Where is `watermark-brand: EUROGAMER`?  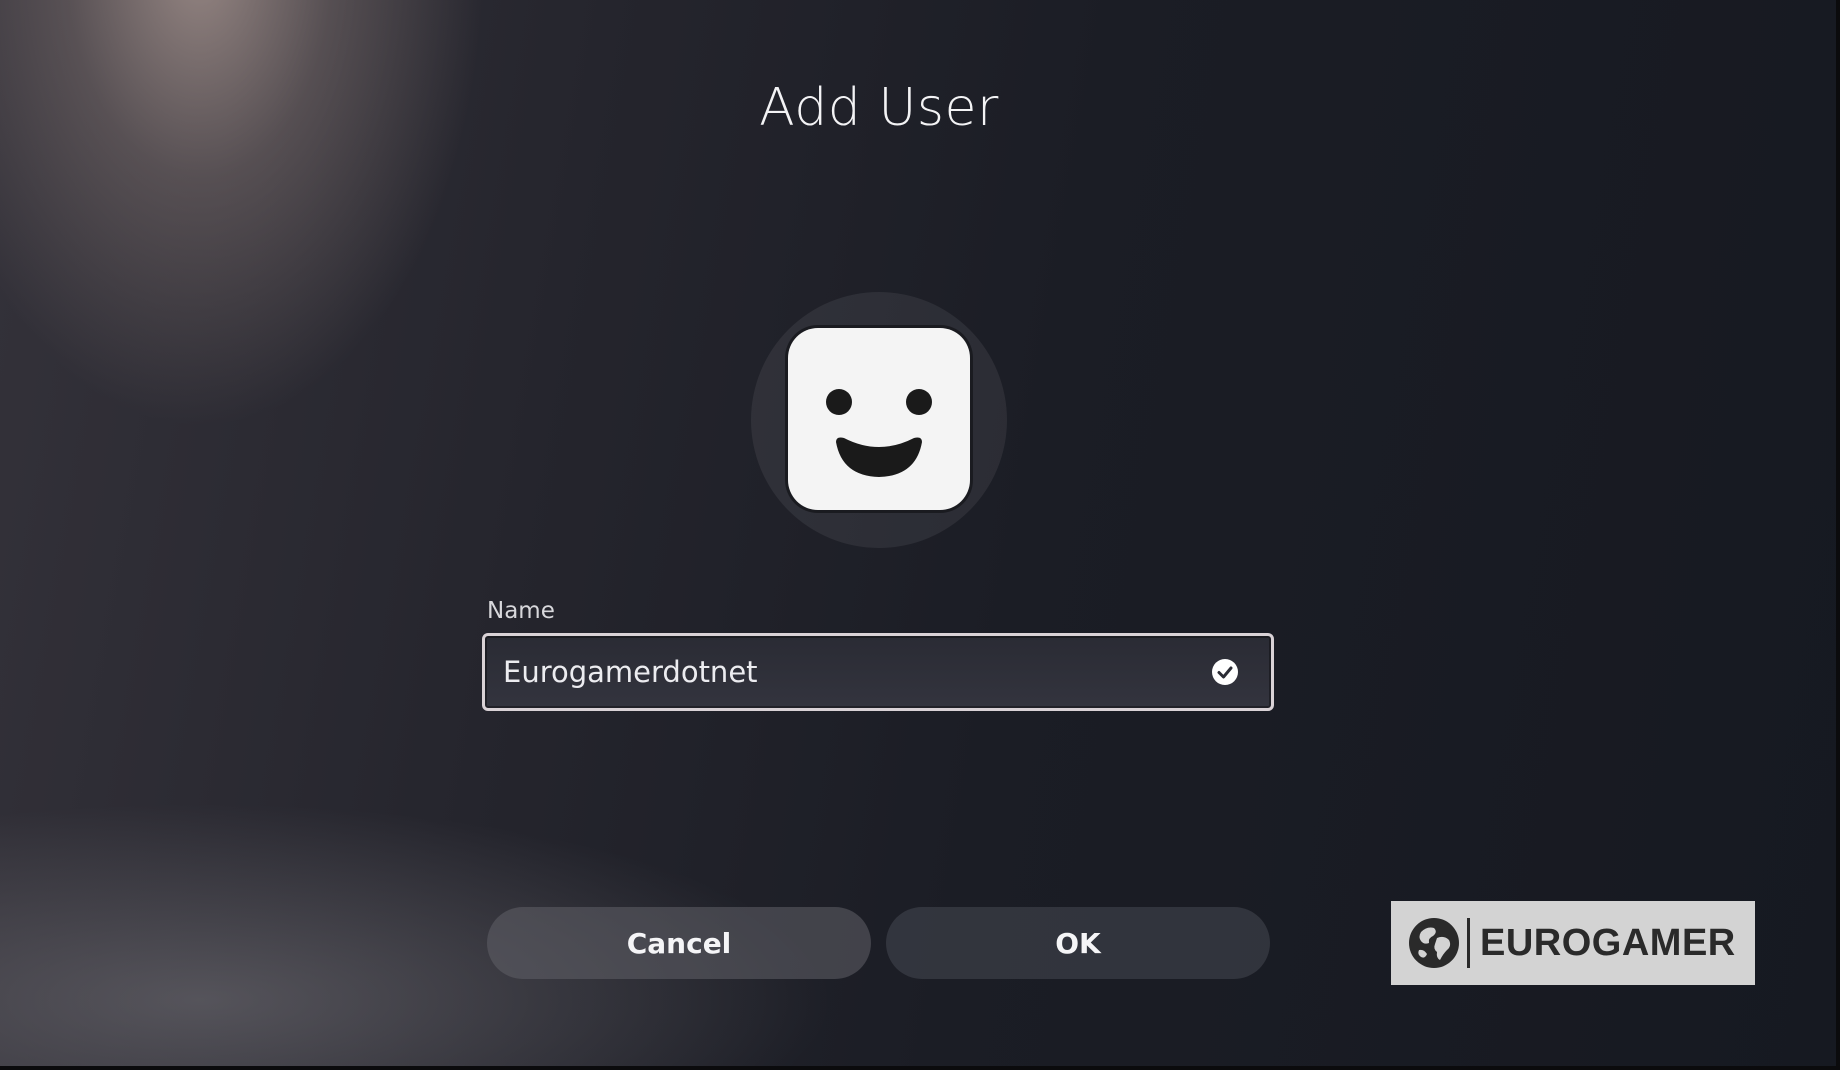
watermark-brand: EUROGAMER is located at coordinates (1608, 942).